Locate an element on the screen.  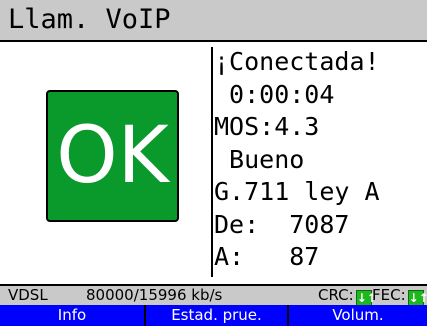
status-bar: VDSL 80000/15996 kb/s CRC: ↓↑ FEC: ↓↑ is located at coordinates (213, 295).